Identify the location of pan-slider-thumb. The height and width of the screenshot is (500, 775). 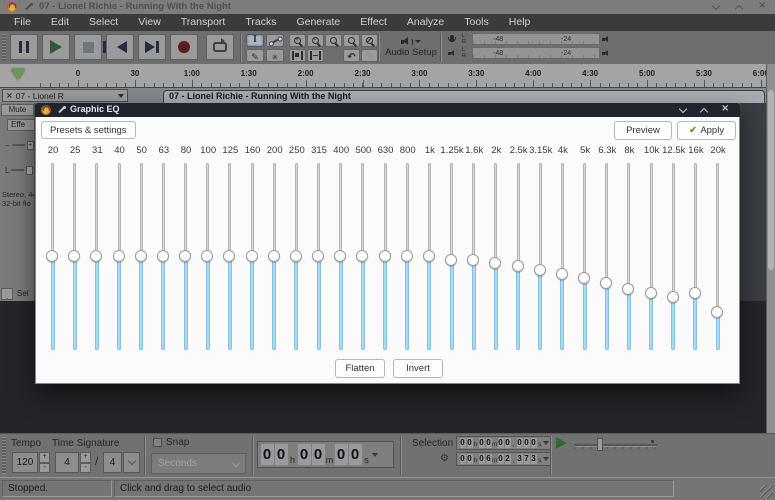
(30, 170).